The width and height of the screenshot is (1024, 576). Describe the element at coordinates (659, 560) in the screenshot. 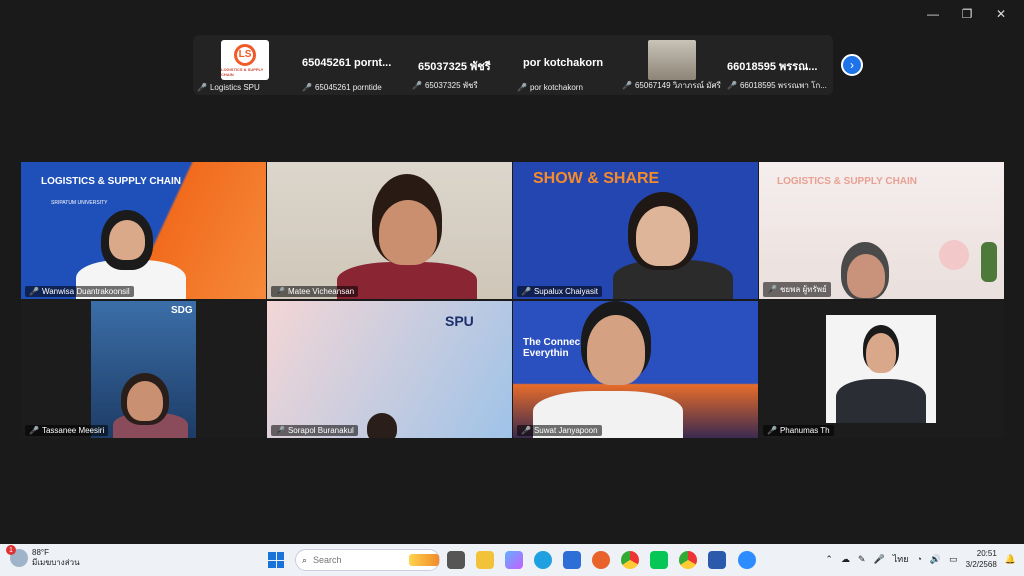

I see `line-icon` at that location.